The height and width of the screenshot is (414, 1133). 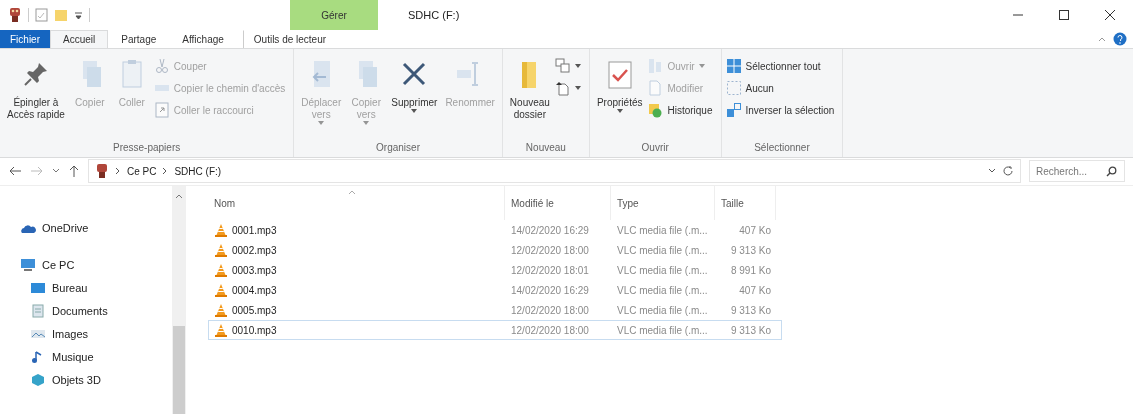 What do you see at coordinates (254, 270) in the screenshot?
I see `file-name: 0003.mp3` at bounding box center [254, 270].